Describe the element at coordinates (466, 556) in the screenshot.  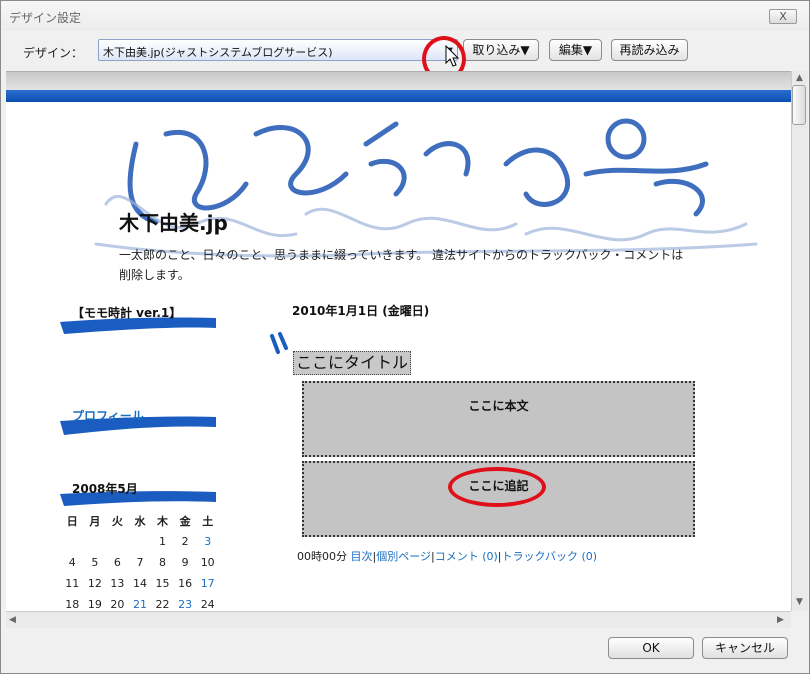
I see `link-comments: コメント (0)` at that location.